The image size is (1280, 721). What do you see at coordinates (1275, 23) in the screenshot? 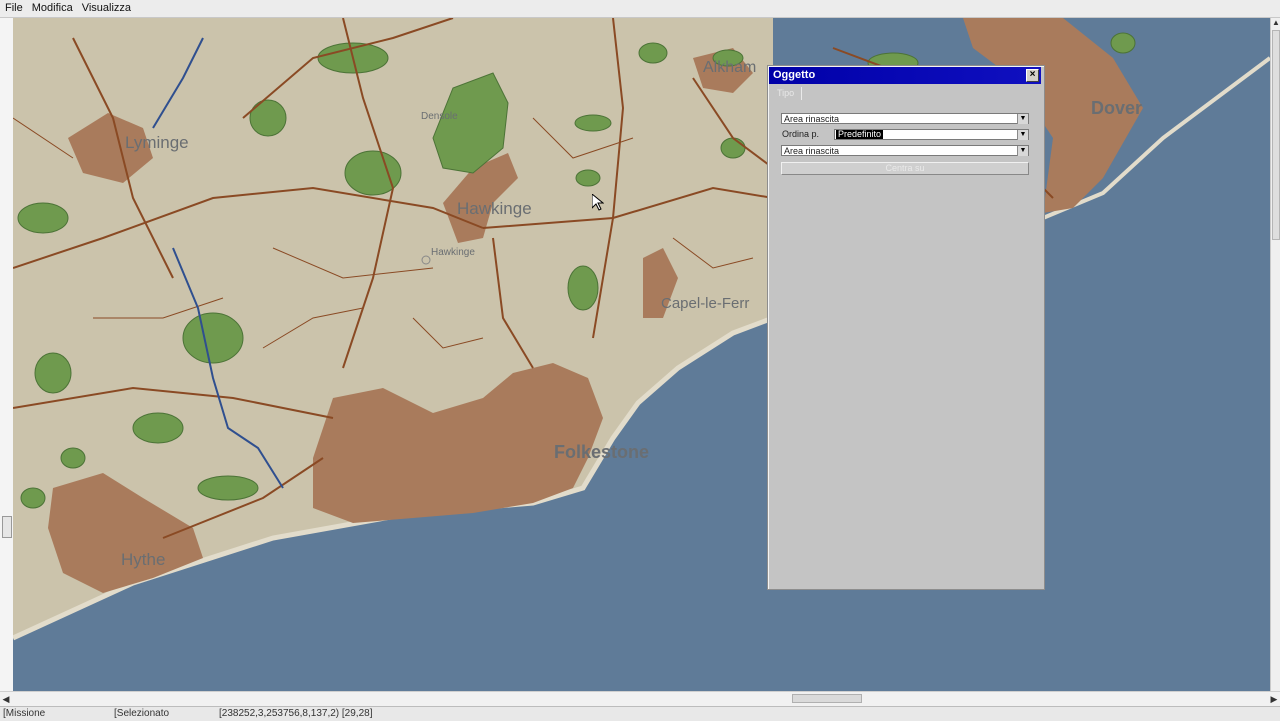
I see `scroll-up-icon: ▲` at bounding box center [1275, 23].